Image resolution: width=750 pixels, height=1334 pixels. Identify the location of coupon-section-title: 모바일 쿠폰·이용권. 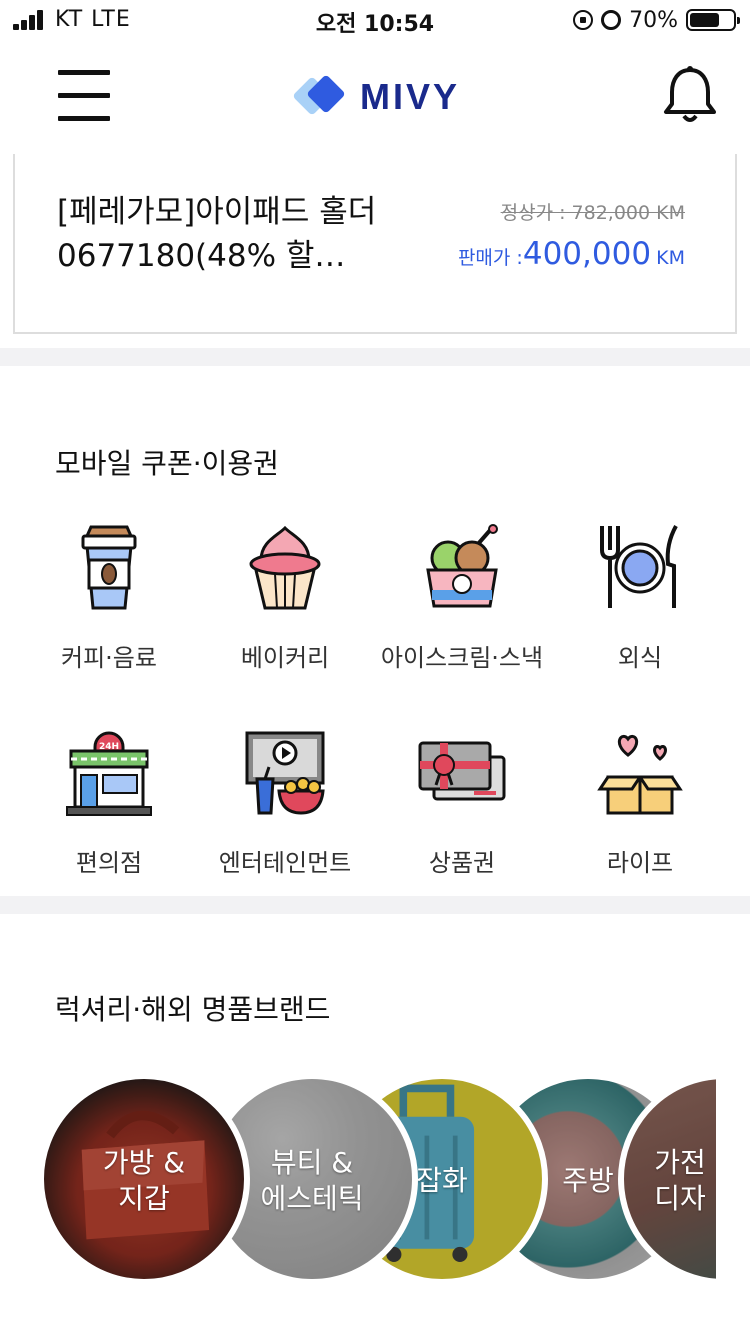
(167, 463).